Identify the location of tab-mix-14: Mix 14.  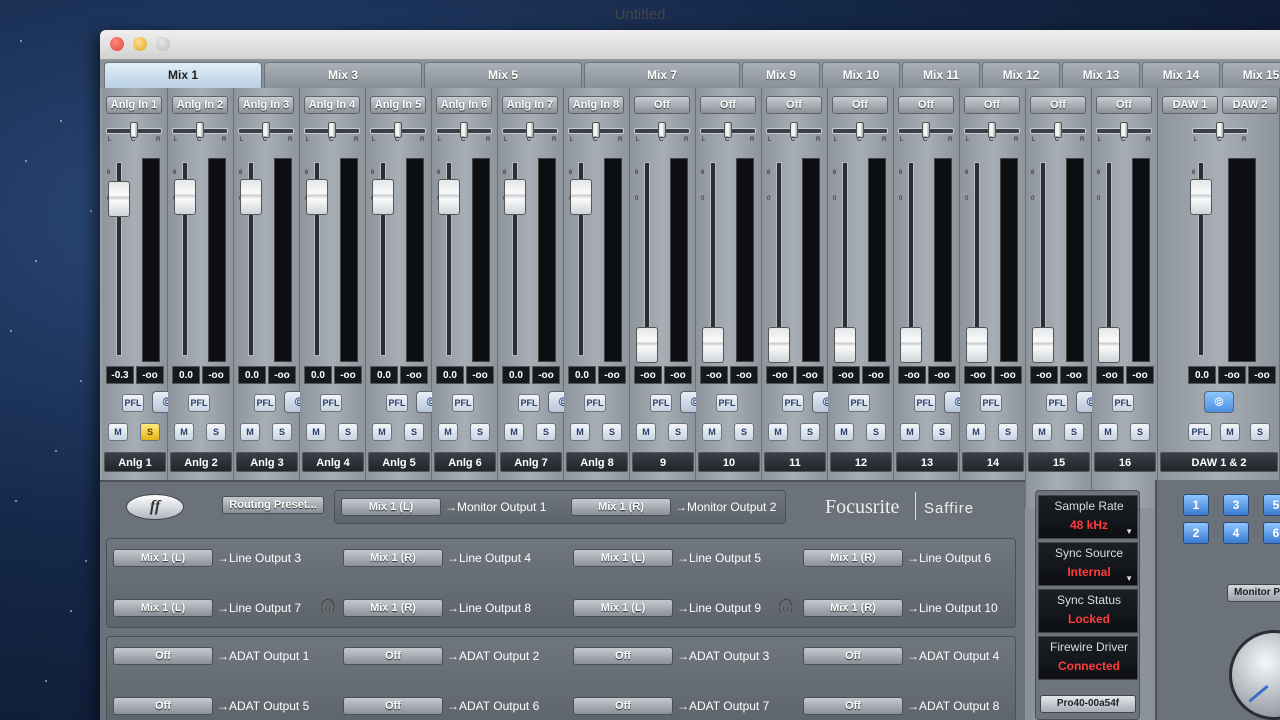
(1181, 75).